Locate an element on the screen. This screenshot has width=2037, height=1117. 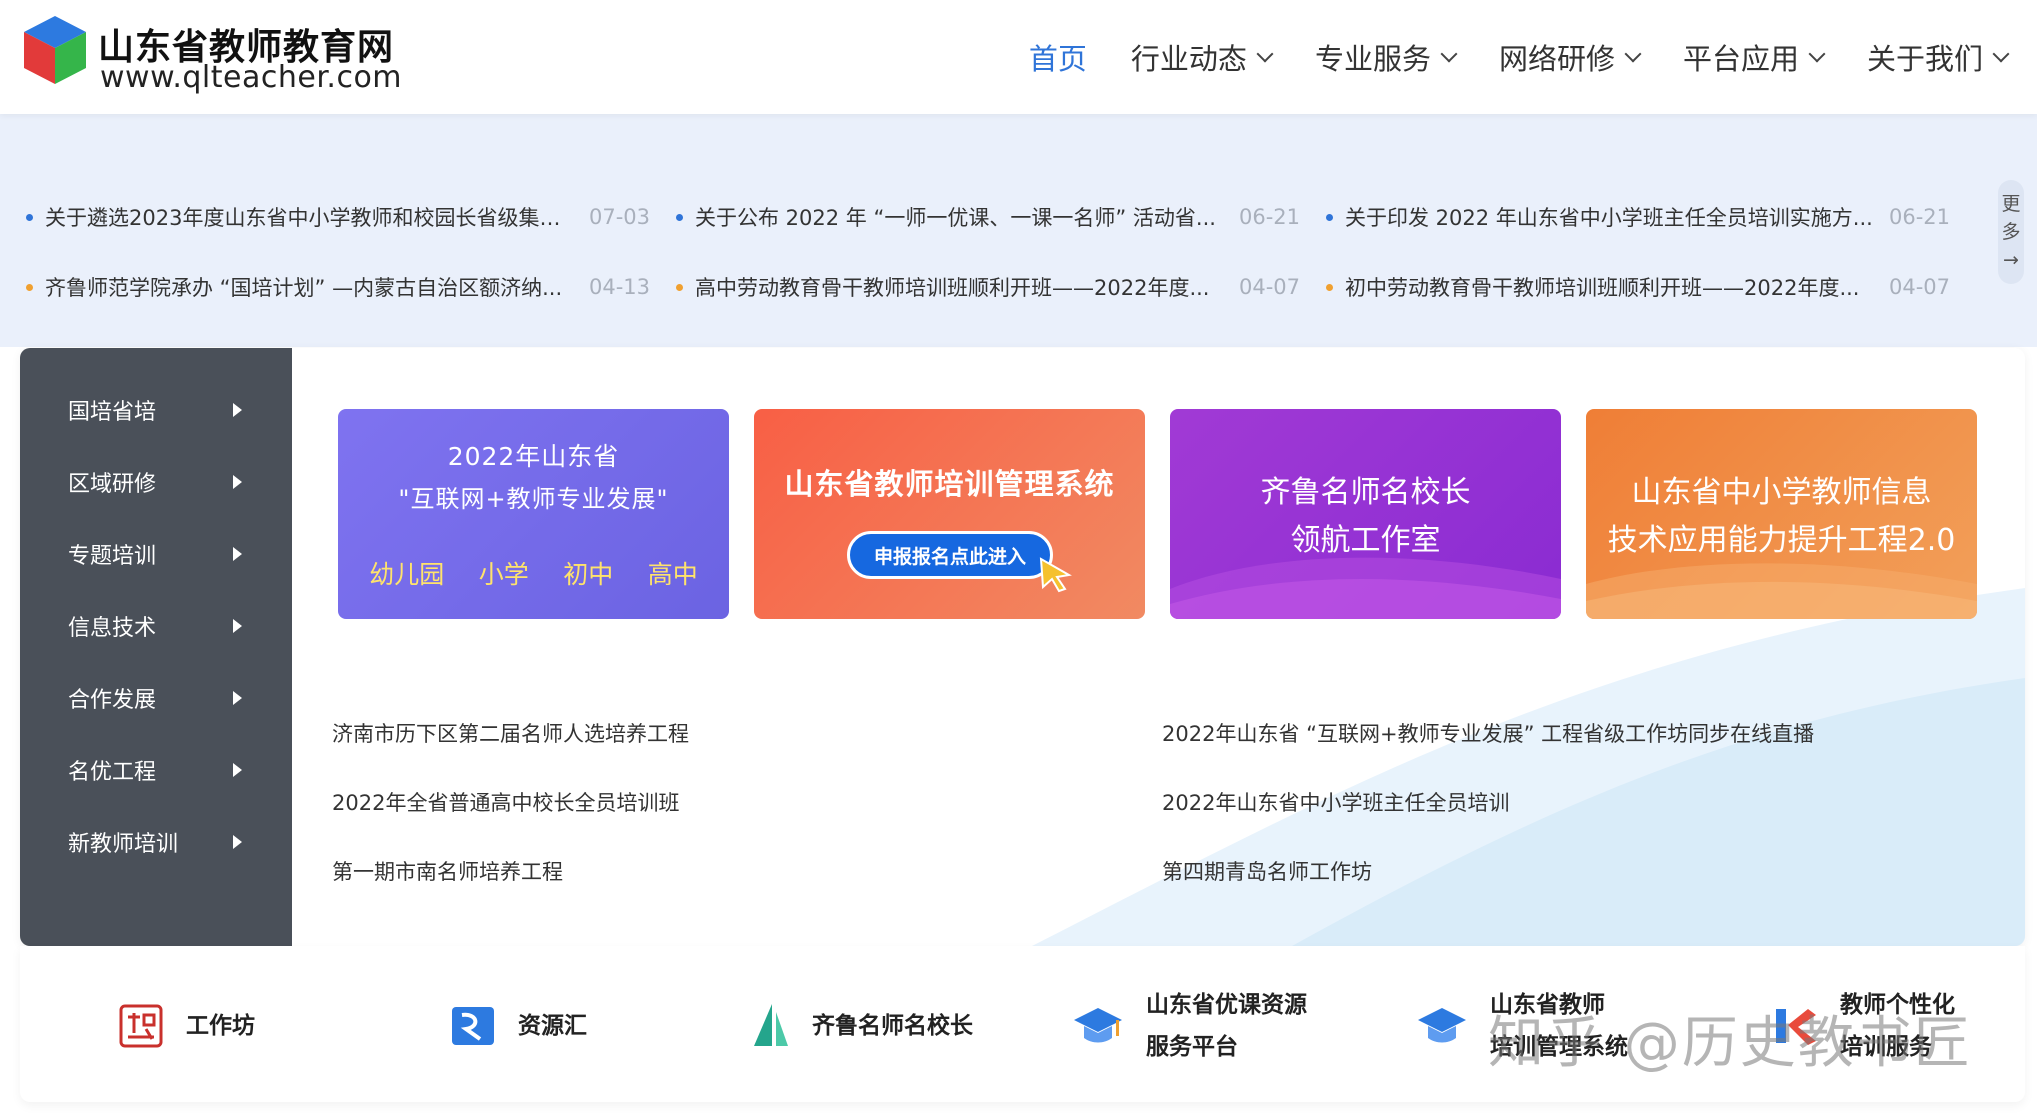
platform-label-group: 山东省优课资源 服务平台 is located at coordinates (1226, 1026).